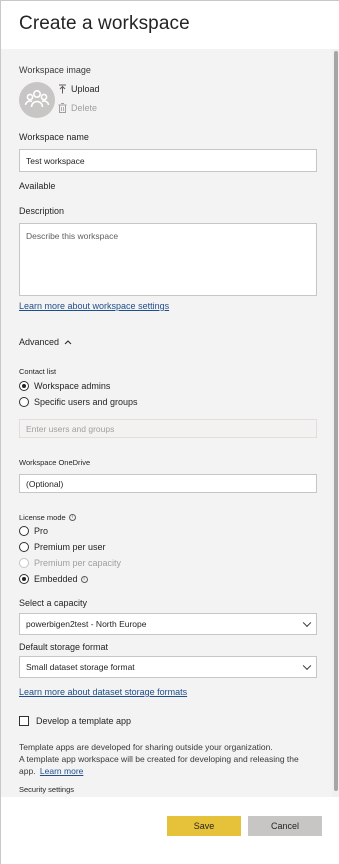 The image size is (339, 864). I want to click on upload-button: Upload, so click(79, 89).